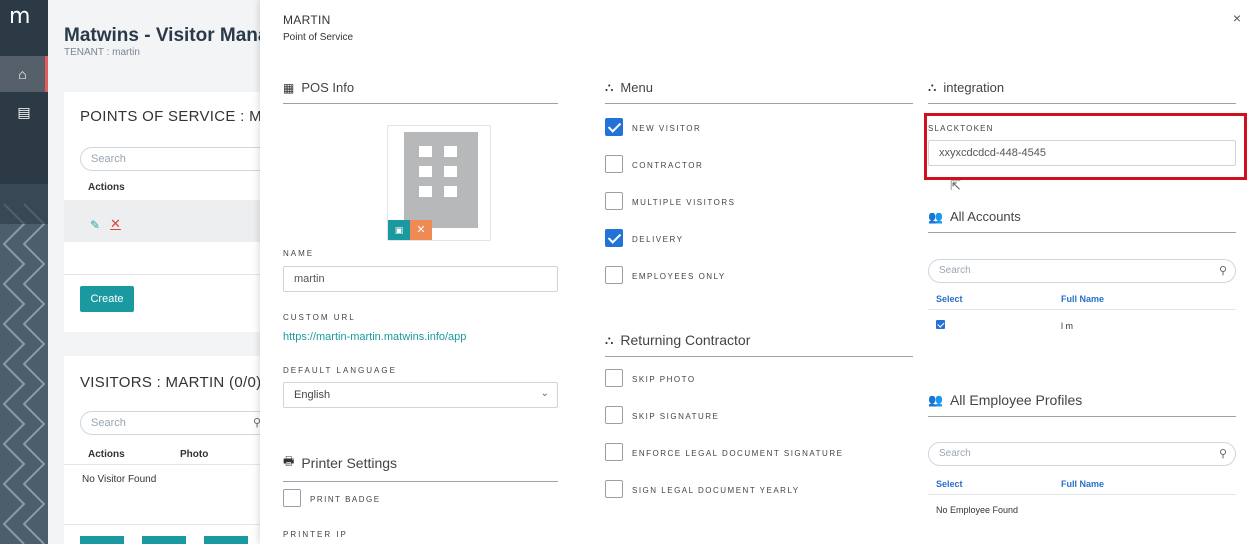 Image resolution: width=1251 pixels, height=544 pixels. Describe the element at coordinates (974, 87) in the screenshot. I see `heading-label: integration` at that location.